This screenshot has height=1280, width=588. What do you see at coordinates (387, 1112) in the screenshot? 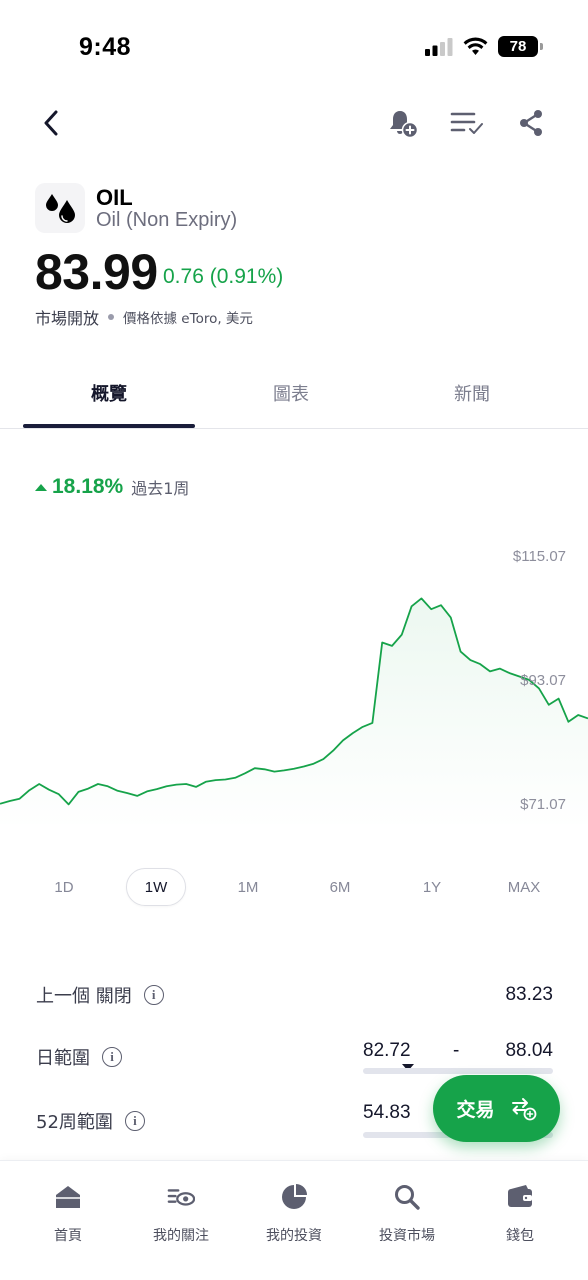
I see `week52-range-low: 54.83` at bounding box center [387, 1112].